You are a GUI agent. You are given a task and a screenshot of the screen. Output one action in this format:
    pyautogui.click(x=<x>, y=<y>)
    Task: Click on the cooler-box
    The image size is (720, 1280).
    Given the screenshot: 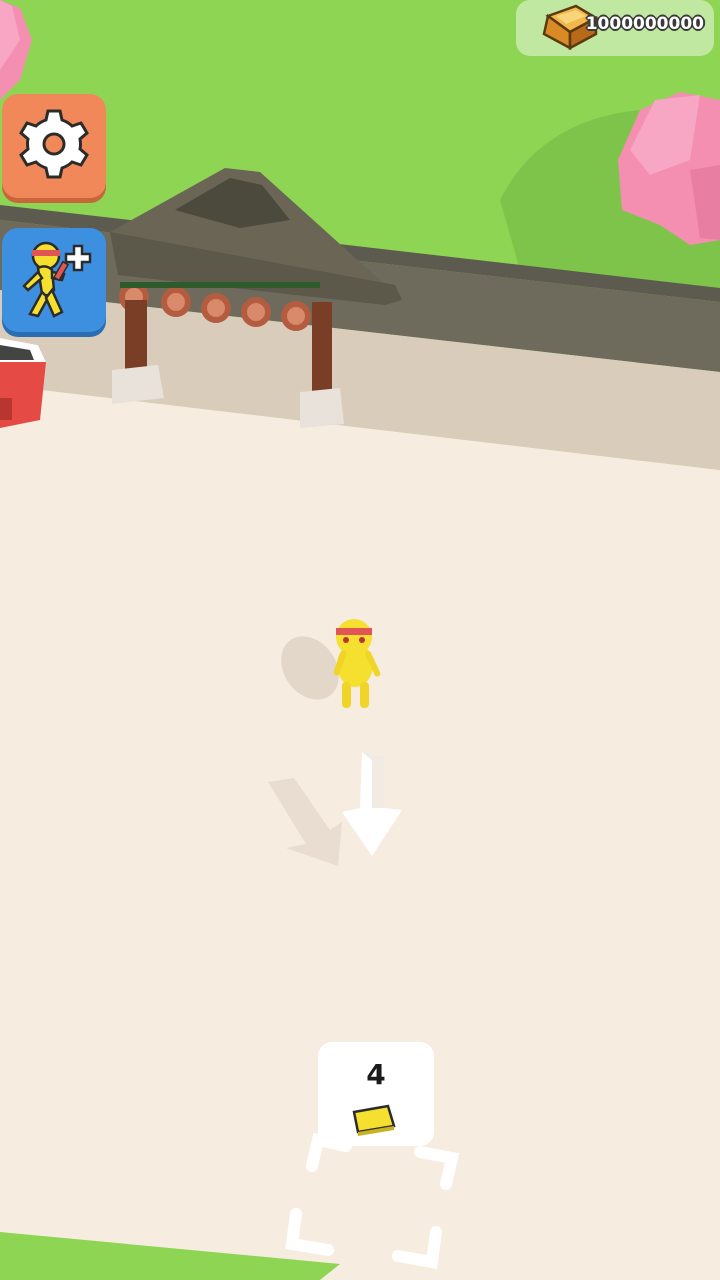 What is the action you would take?
    pyautogui.click(x=23, y=383)
    